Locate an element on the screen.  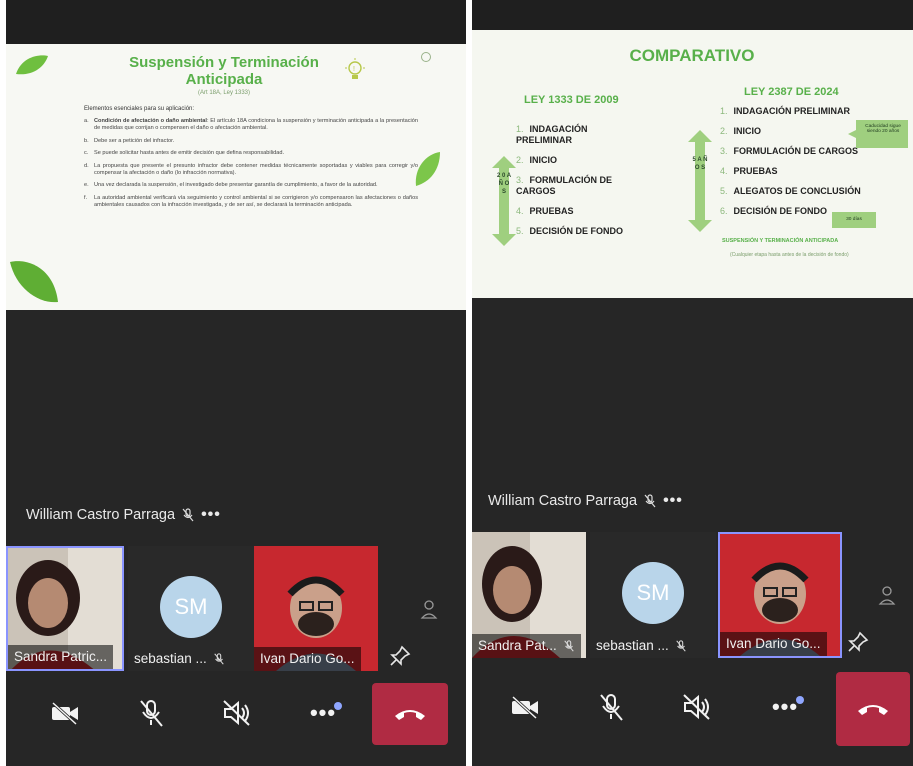
caducidad-note: Caducidad sigue siendo 20 años is located at coordinates (883, 129).